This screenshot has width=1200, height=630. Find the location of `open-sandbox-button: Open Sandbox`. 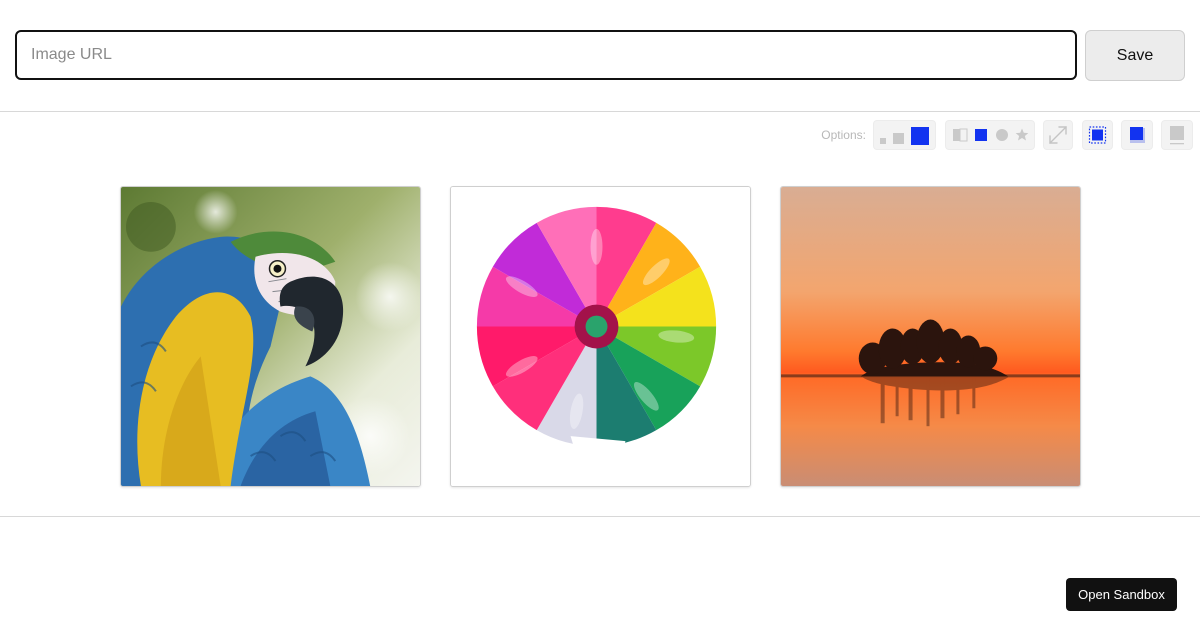

open-sandbox-button: Open Sandbox is located at coordinates (1121, 594).